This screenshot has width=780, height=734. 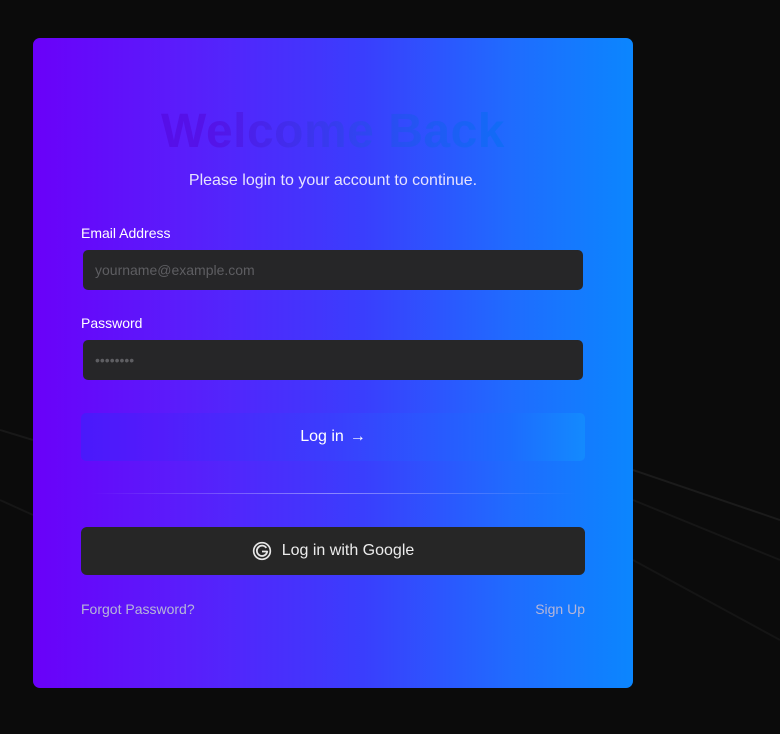 What do you see at coordinates (261, 551) in the screenshot?
I see `google-g-icon` at bounding box center [261, 551].